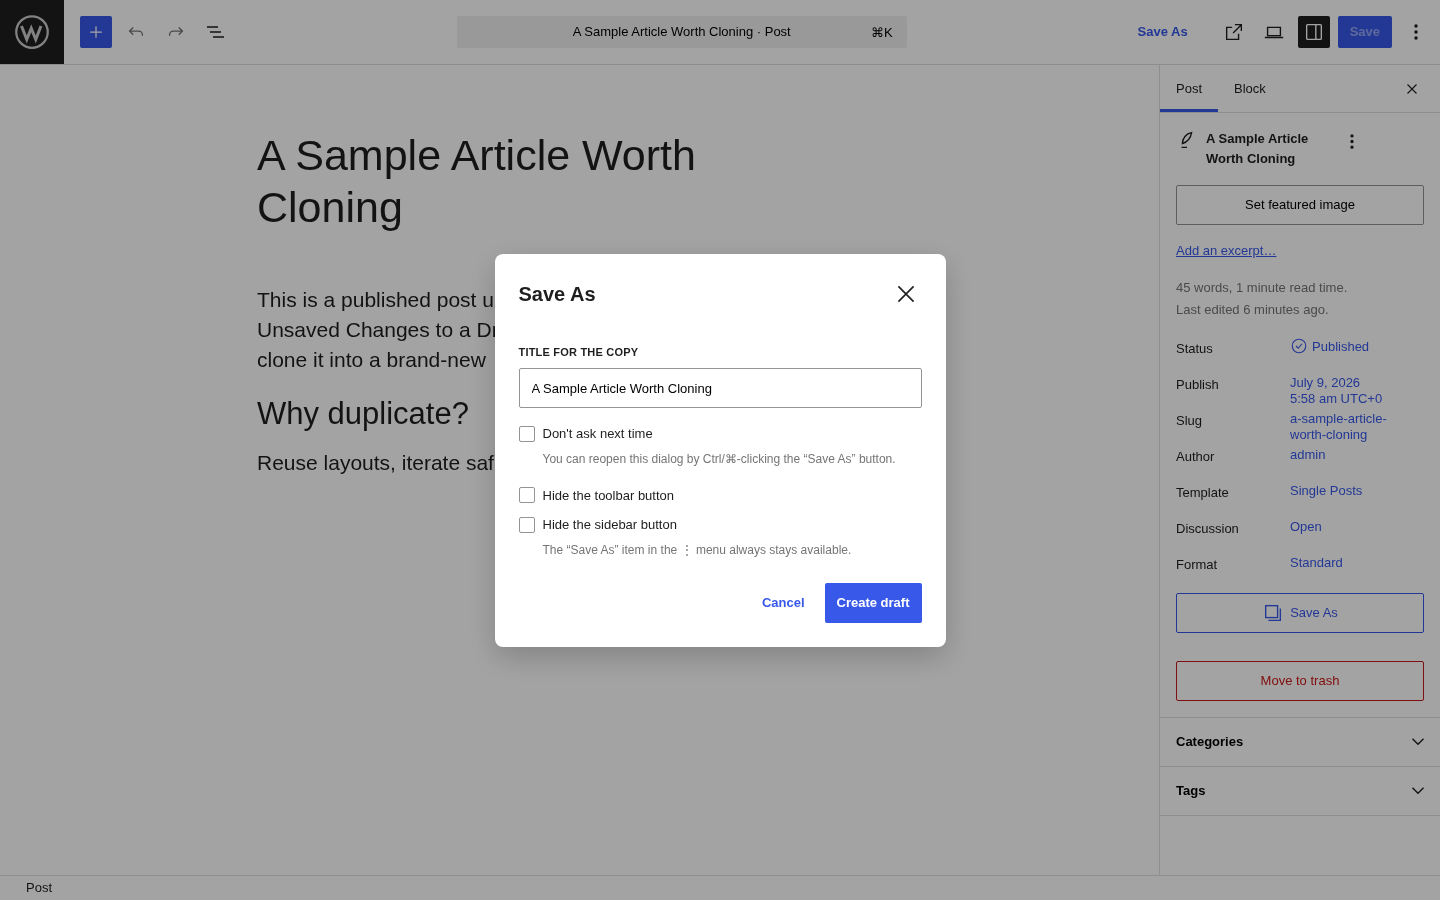 The width and height of the screenshot is (1440, 900). What do you see at coordinates (608, 495) in the screenshot?
I see `checkbox-label: Hide the toolbar button` at bounding box center [608, 495].